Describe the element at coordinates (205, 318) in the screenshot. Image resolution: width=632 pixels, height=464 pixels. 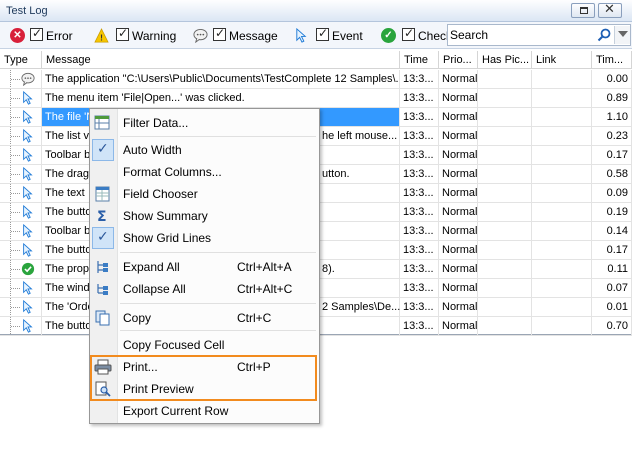
I see `menu-item-copy: Copy Ctrl+C` at that location.